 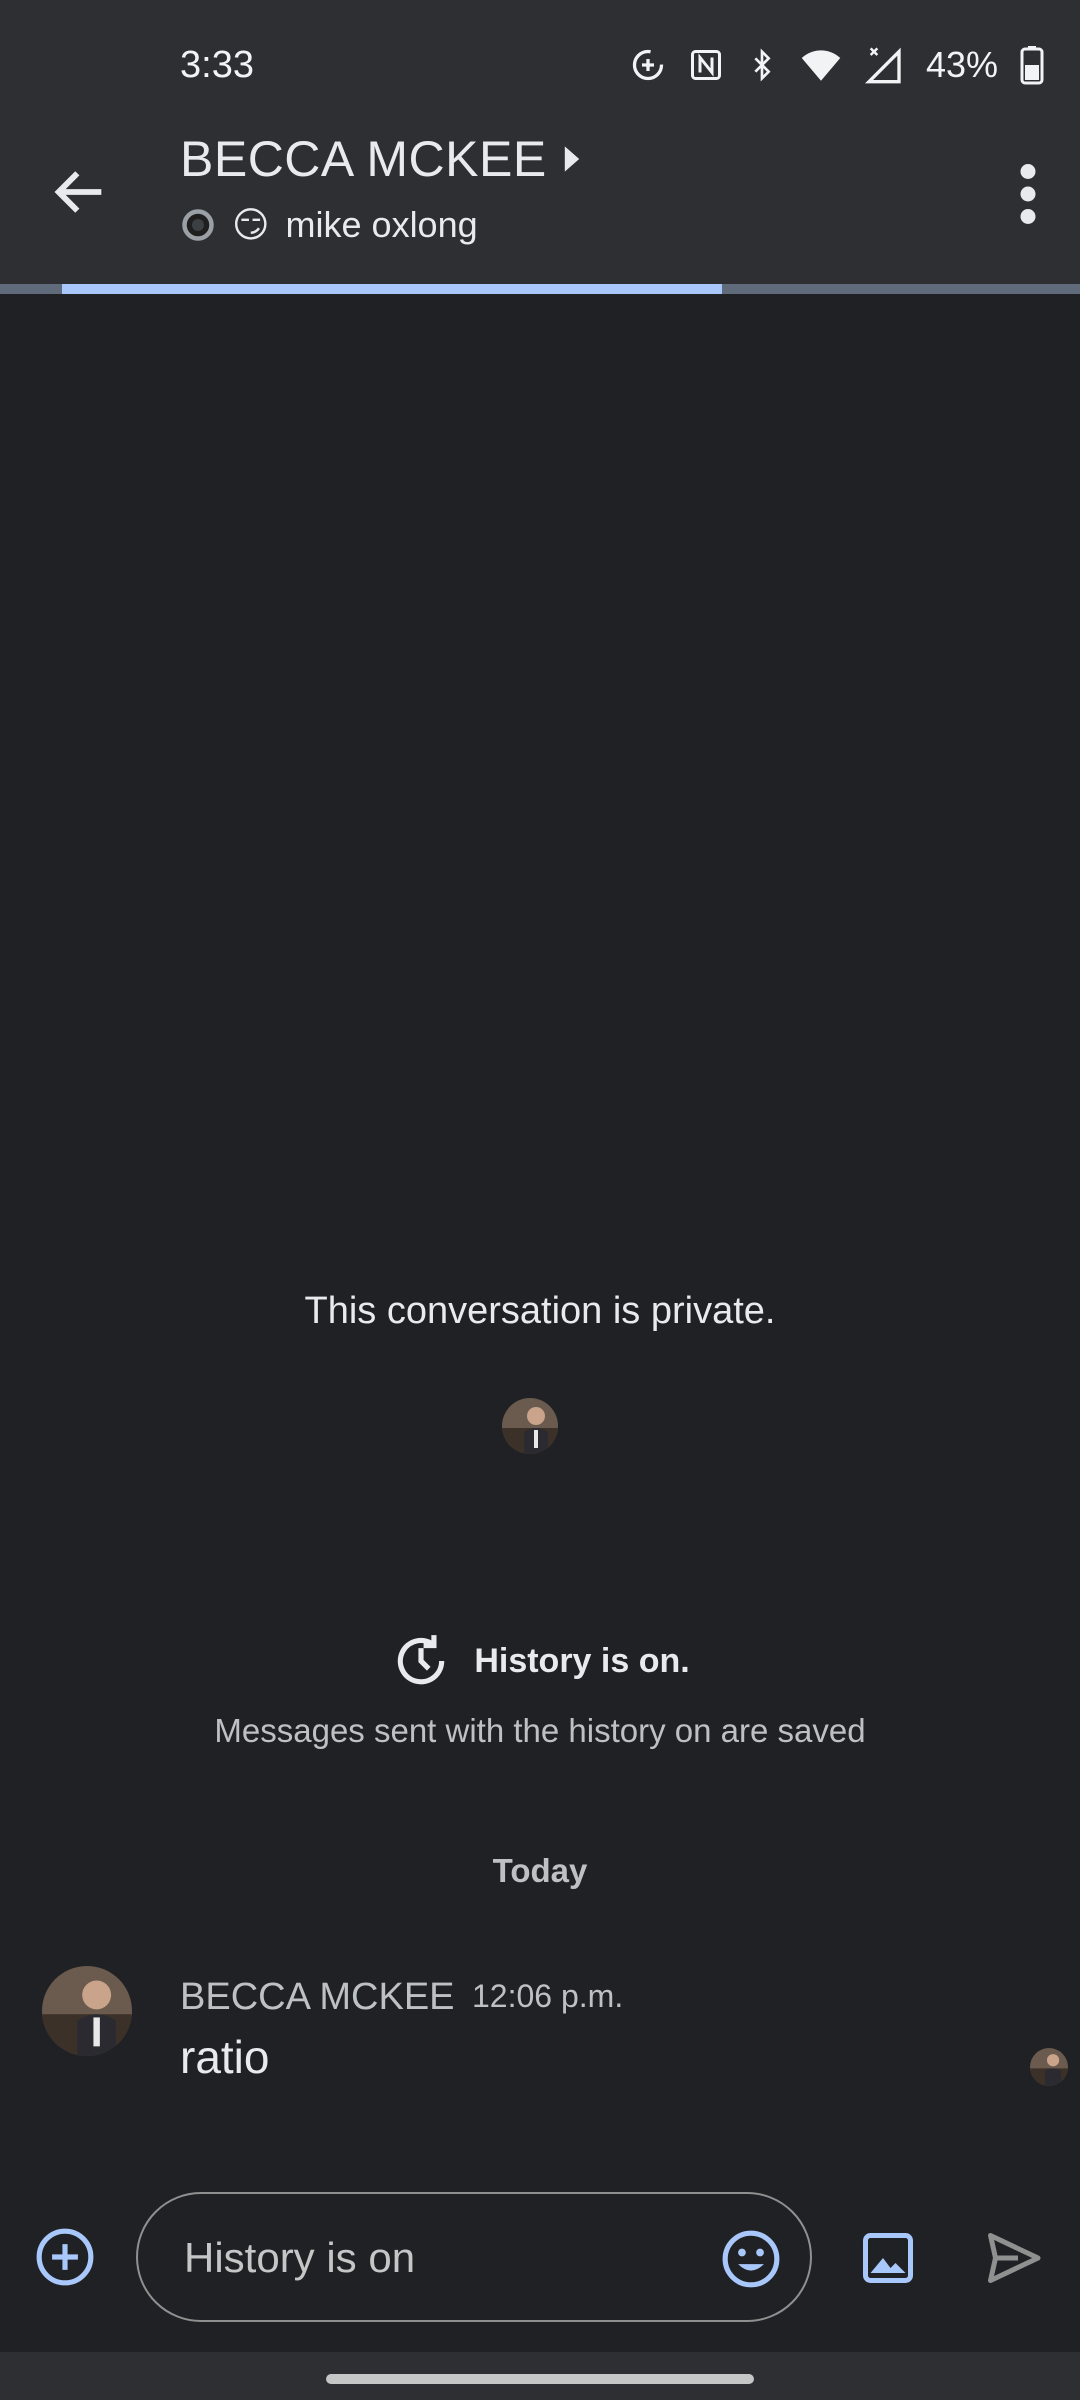 What do you see at coordinates (1028, 194) in the screenshot?
I see `more-options-icon` at bounding box center [1028, 194].